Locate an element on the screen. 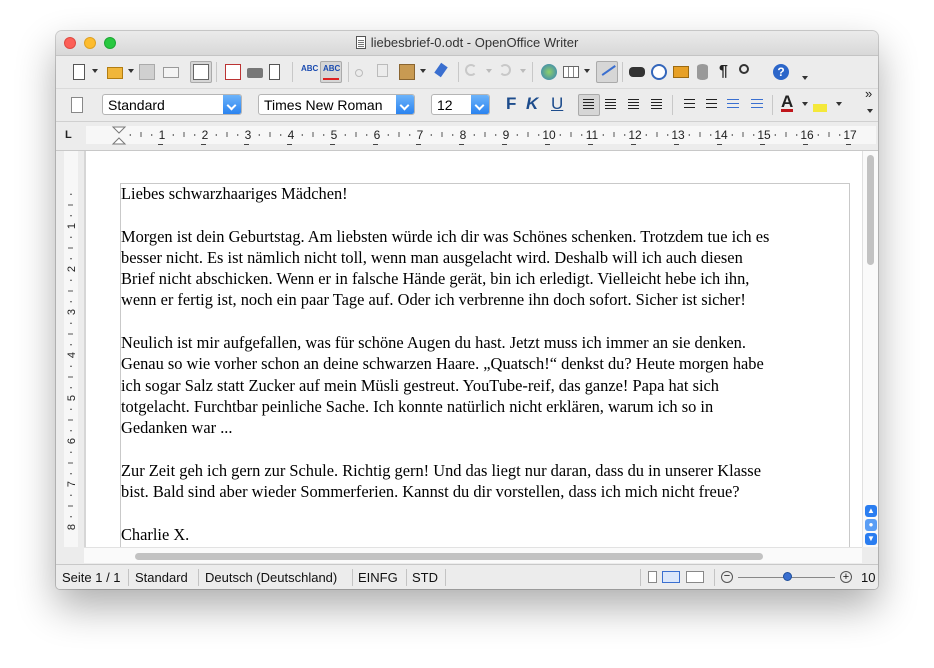 This screenshot has height=668, width=934. insert-mode-indicator: EINFG is located at coordinates (378, 577).